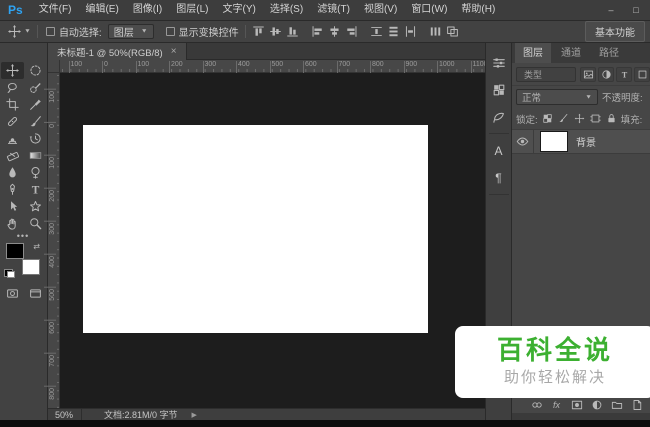  I want to click on lock-position-icon, so click(579, 118).